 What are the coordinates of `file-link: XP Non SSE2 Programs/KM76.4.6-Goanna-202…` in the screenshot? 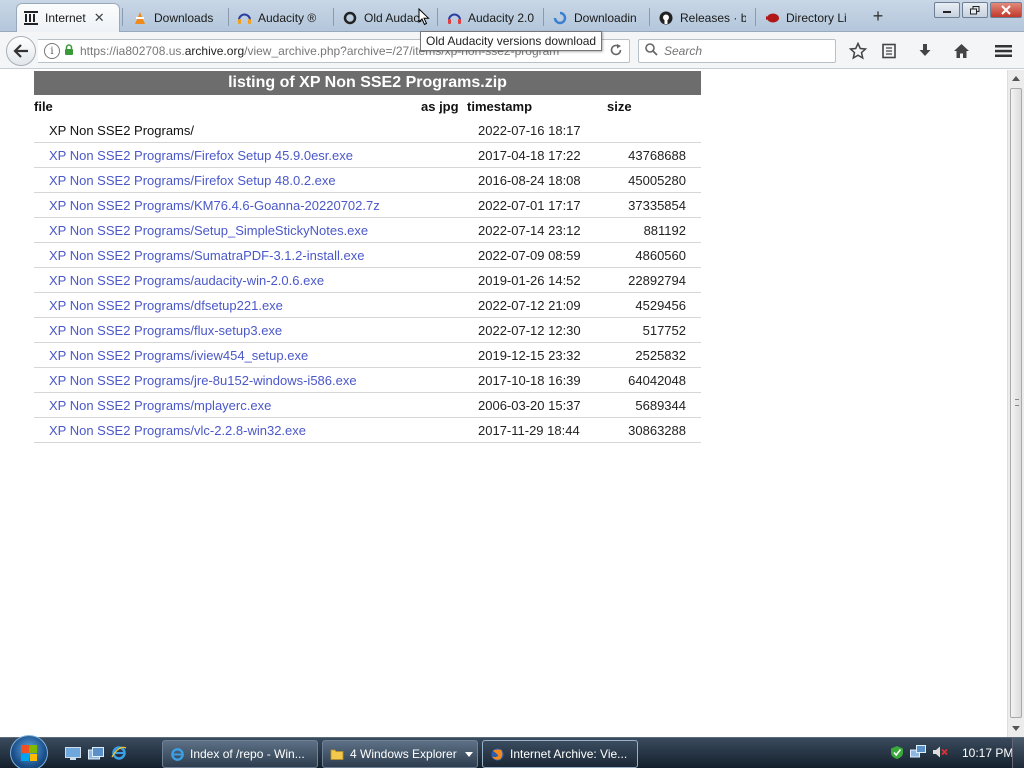 It's located at (214, 205).